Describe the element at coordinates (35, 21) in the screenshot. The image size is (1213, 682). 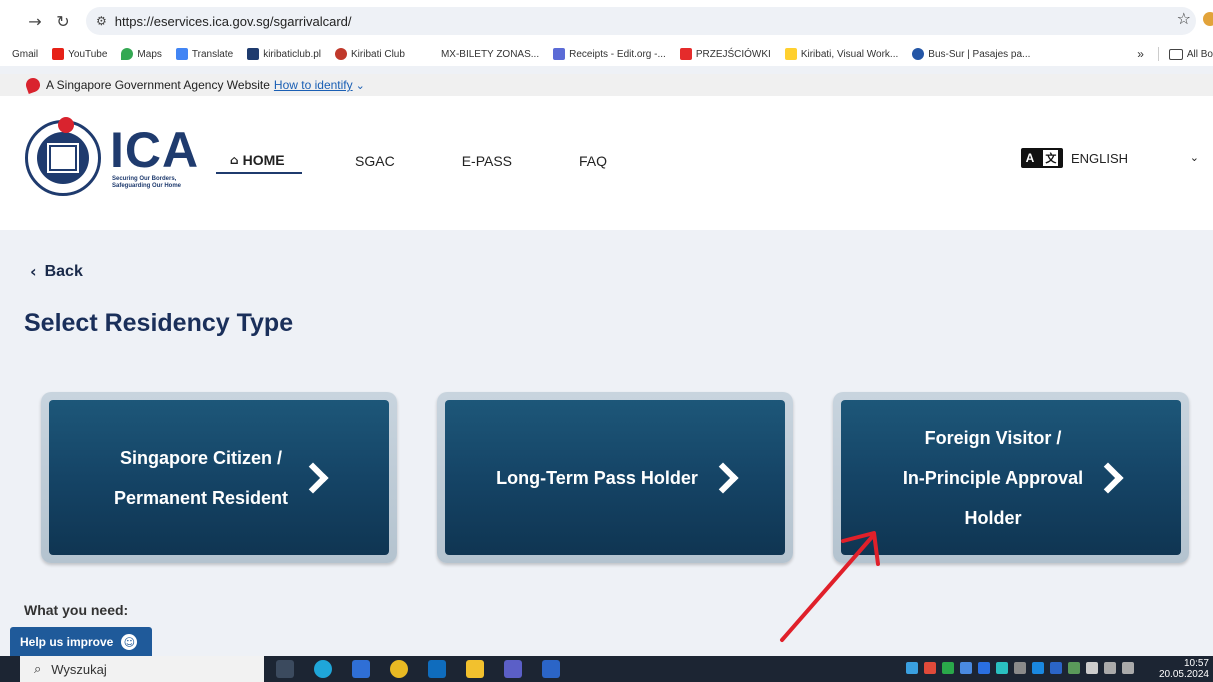
I see `forward-arrow-icon: →` at that location.